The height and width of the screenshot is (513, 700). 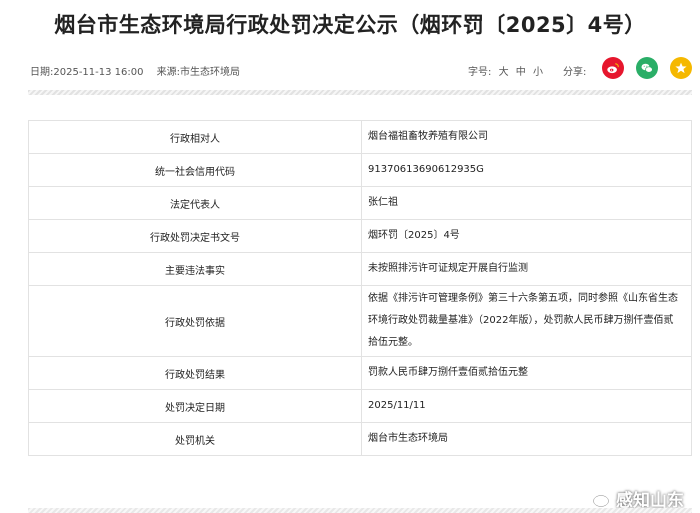 What do you see at coordinates (195, 321) in the screenshot?
I see `row-label: 行政处罚依据` at bounding box center [195, 321].